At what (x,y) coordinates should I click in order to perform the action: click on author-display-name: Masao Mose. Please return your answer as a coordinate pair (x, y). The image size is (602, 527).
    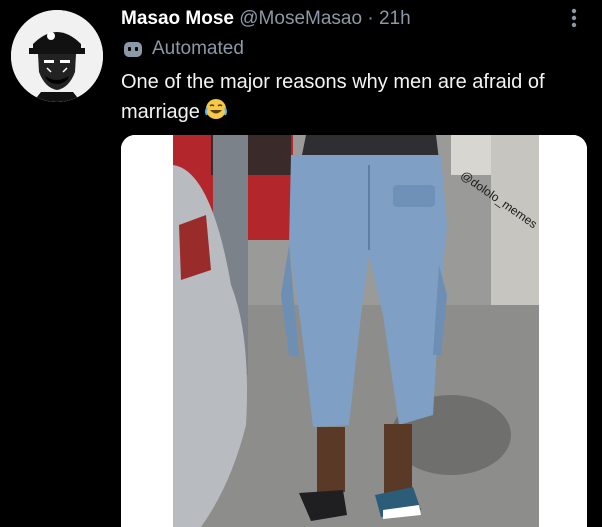
    Looking at the image, I should click on (177, 18).